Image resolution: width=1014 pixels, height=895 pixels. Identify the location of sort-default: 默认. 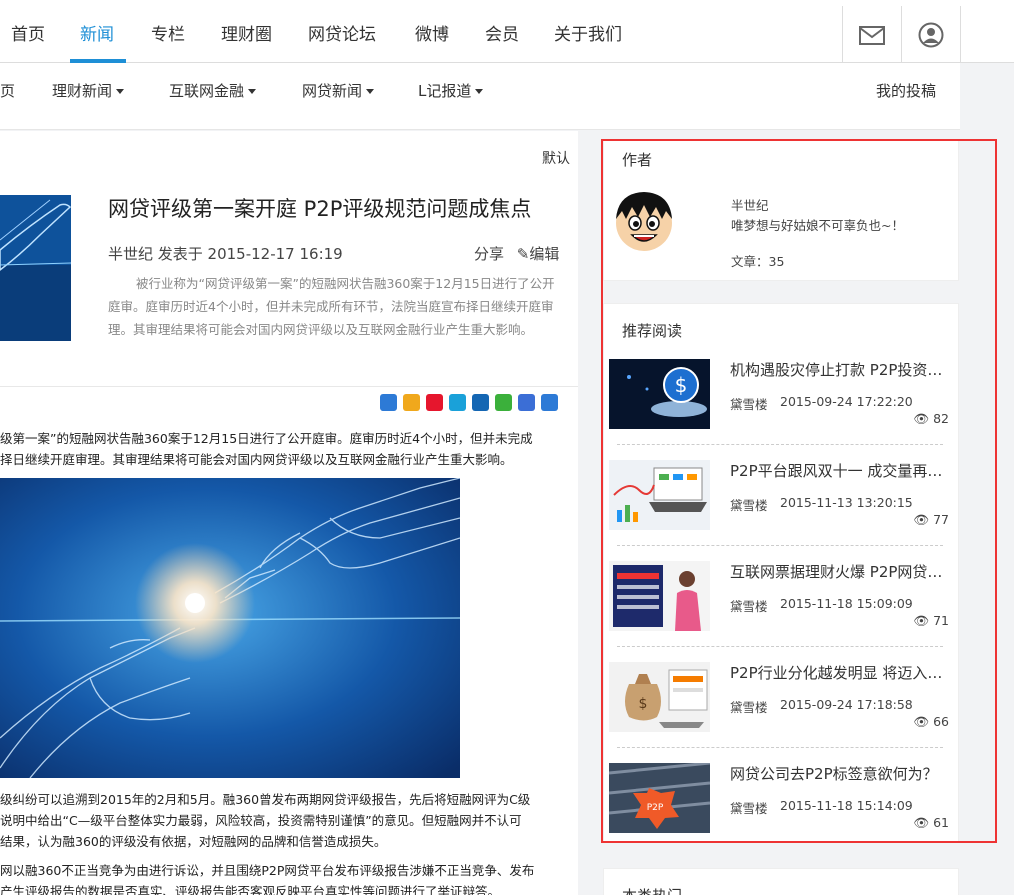
(556, 158).